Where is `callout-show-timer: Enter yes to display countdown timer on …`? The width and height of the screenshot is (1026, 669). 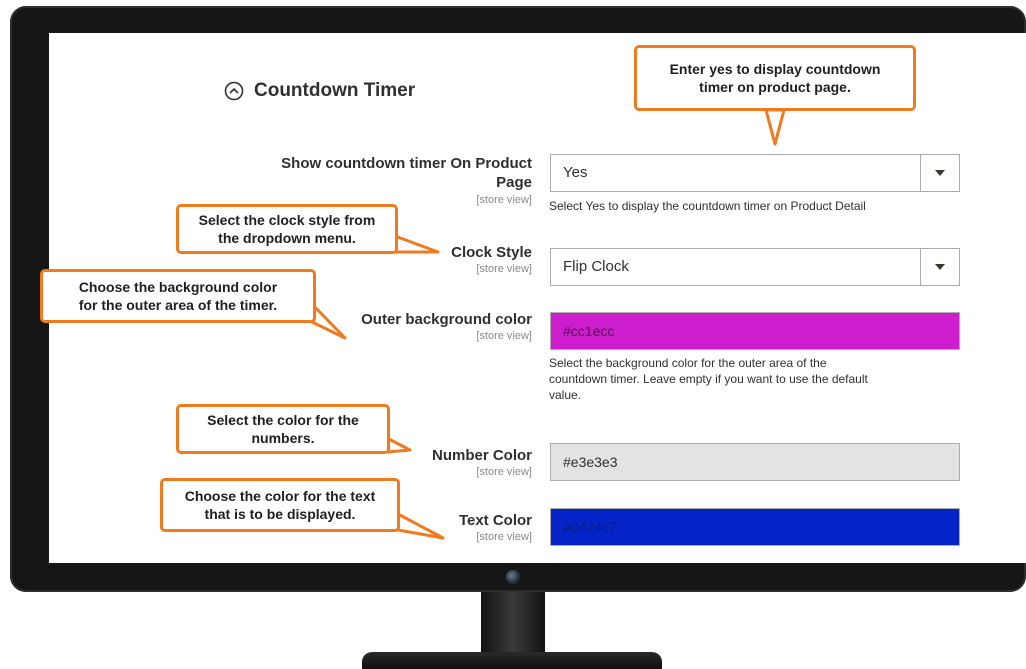 callout-show-timer: Enter yes to display countdown timer on … is located at coordinates (775, 78).